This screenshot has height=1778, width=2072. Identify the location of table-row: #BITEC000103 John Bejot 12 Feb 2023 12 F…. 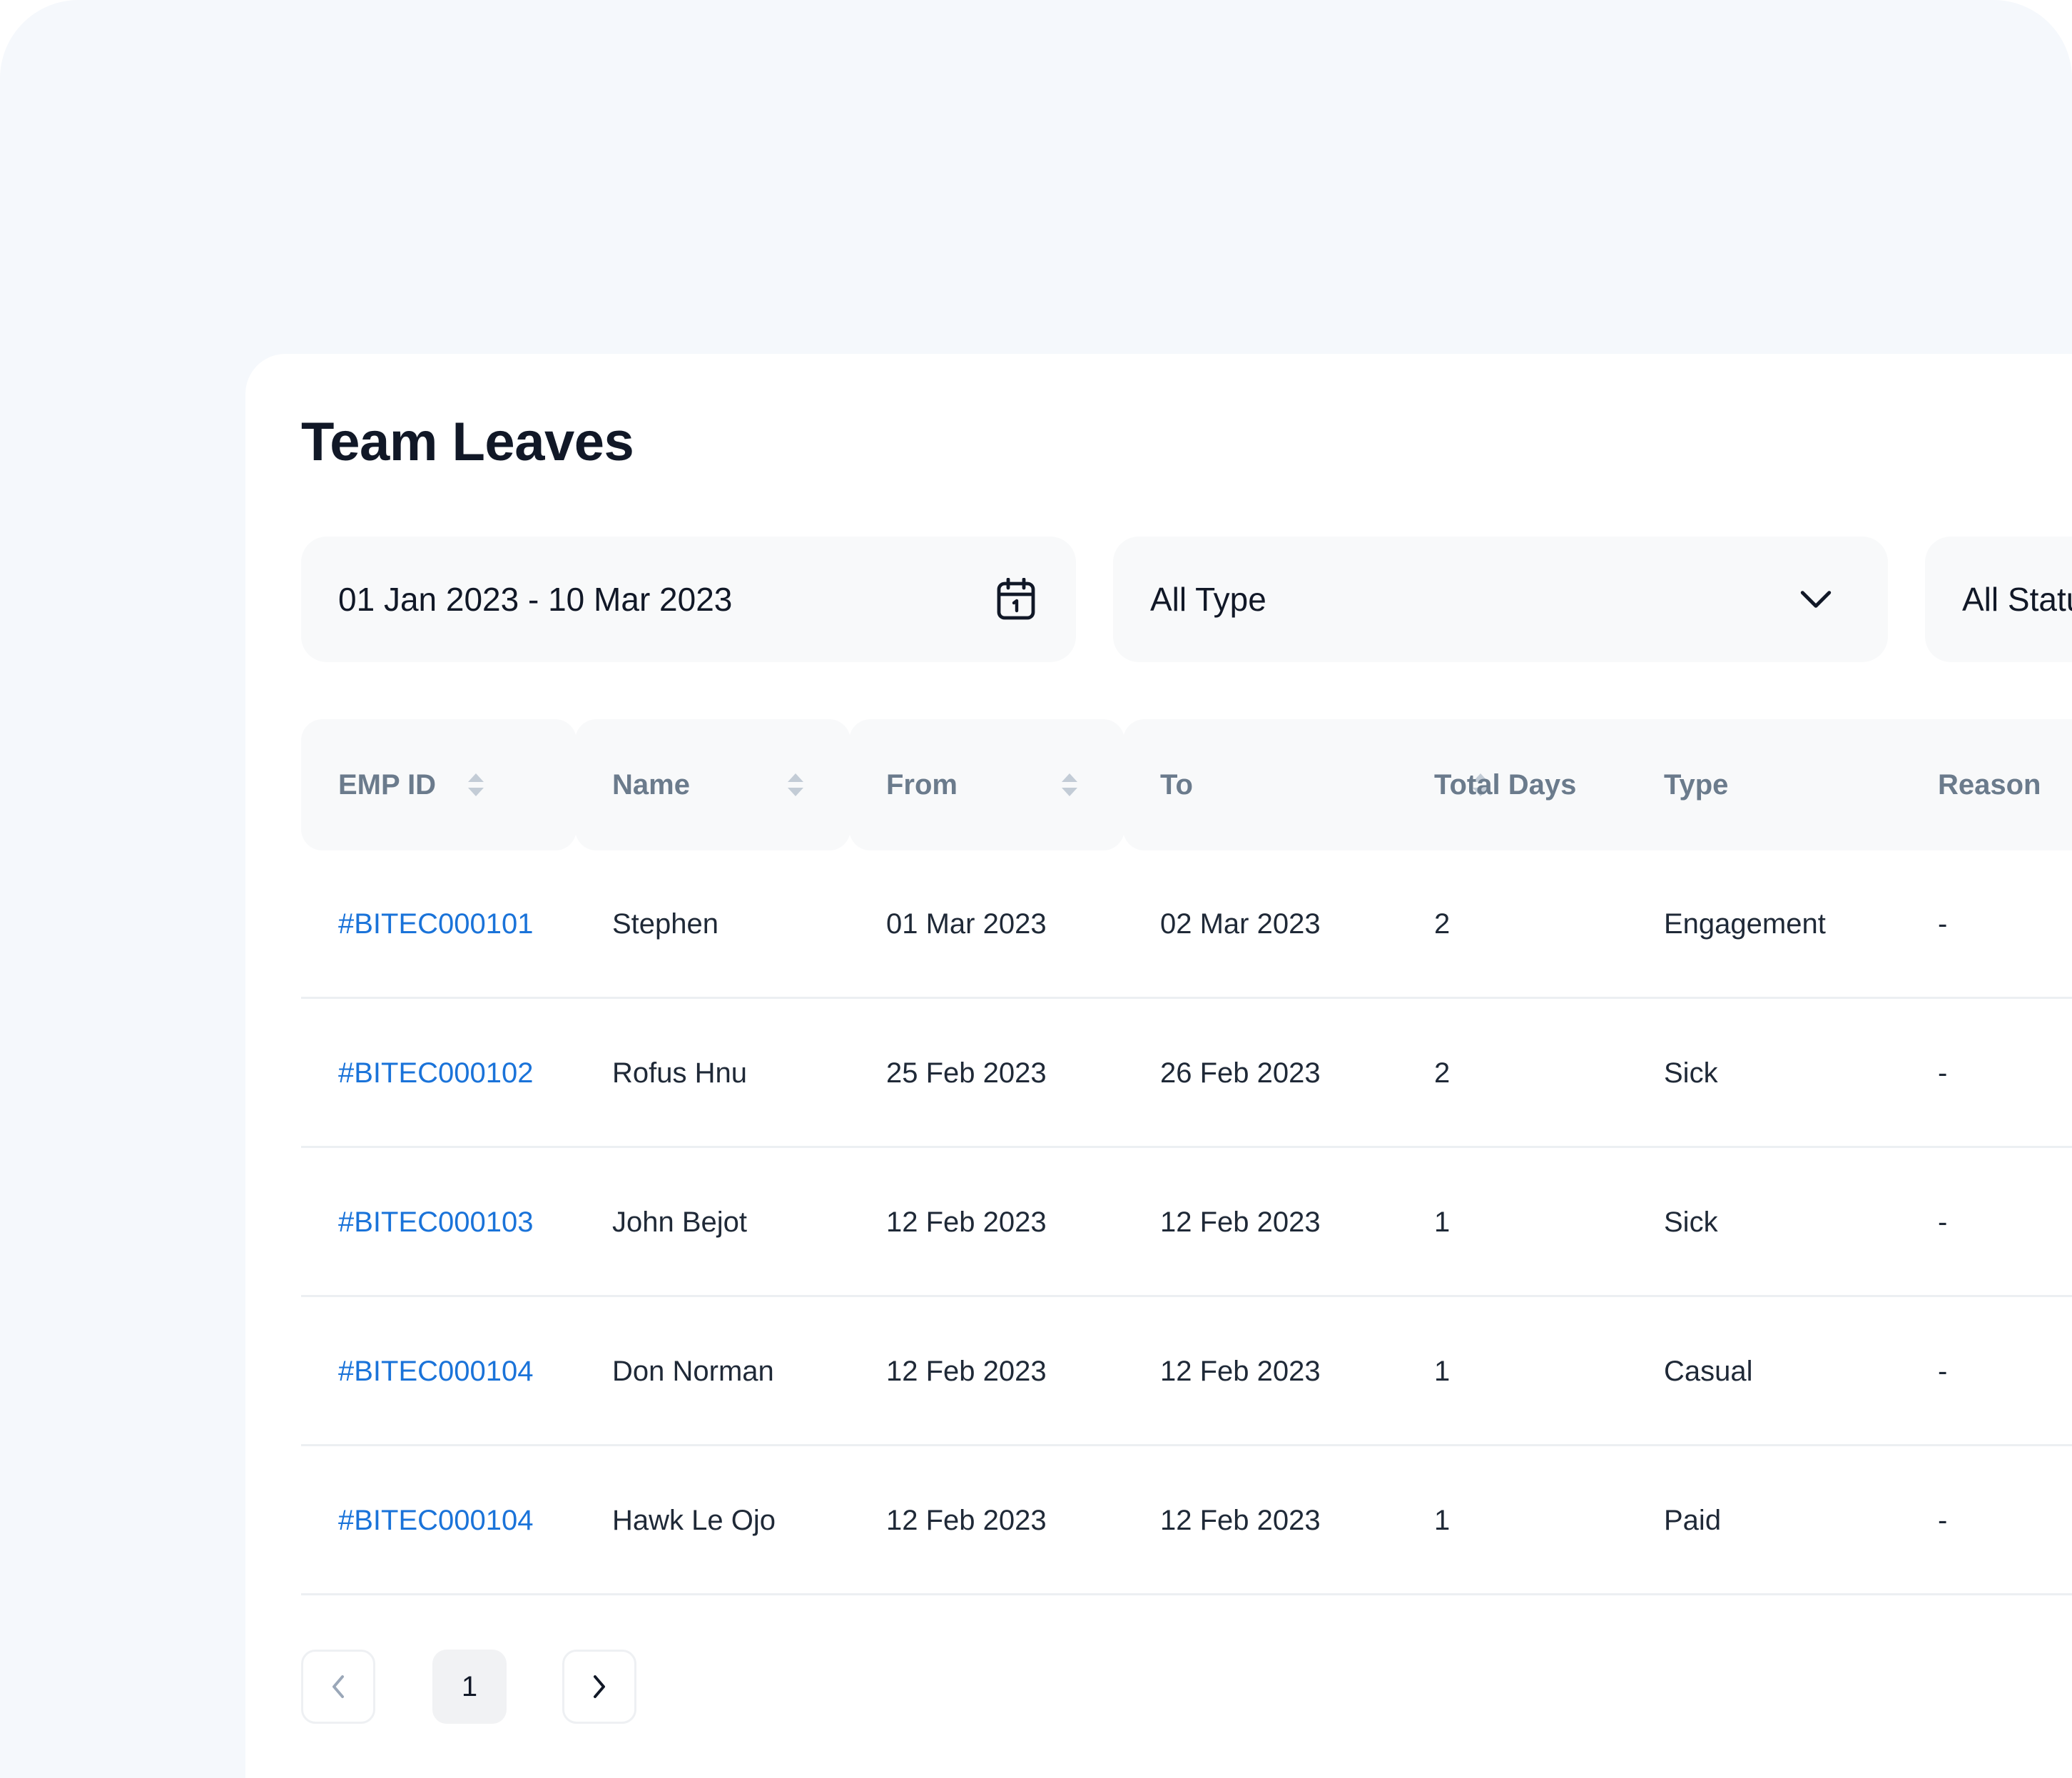
(1186, 1223).